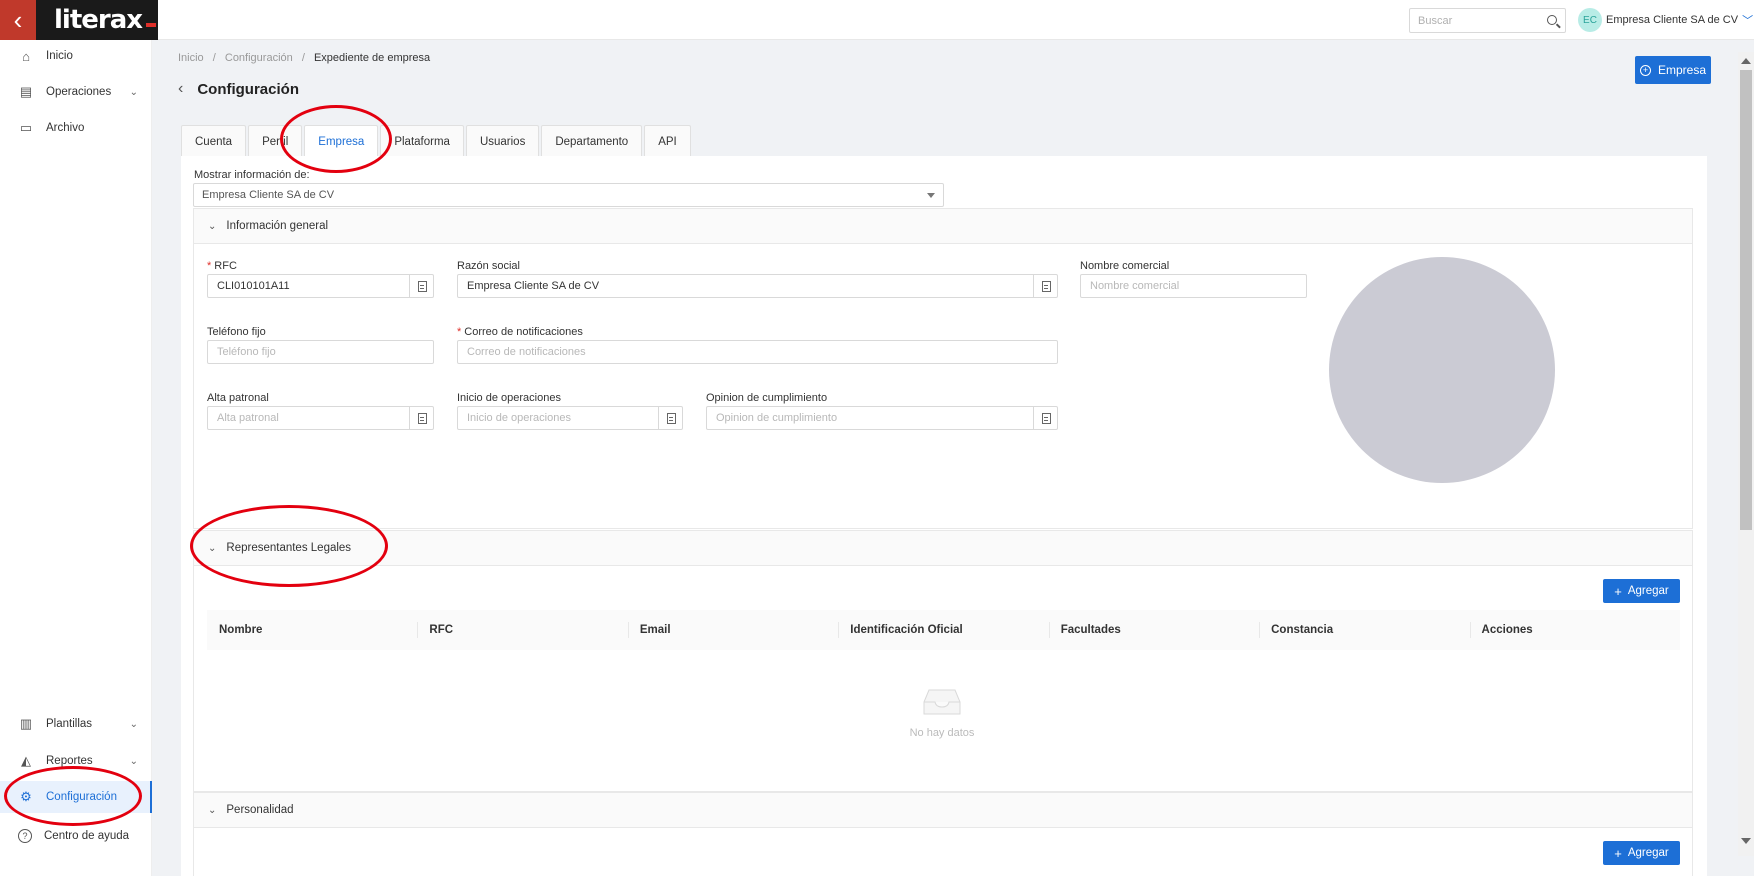 The image size is (1754, 876). Describe the element at coordinates (1442, 370) in the screenshot. I see `company-logo-placeholder` at that location.